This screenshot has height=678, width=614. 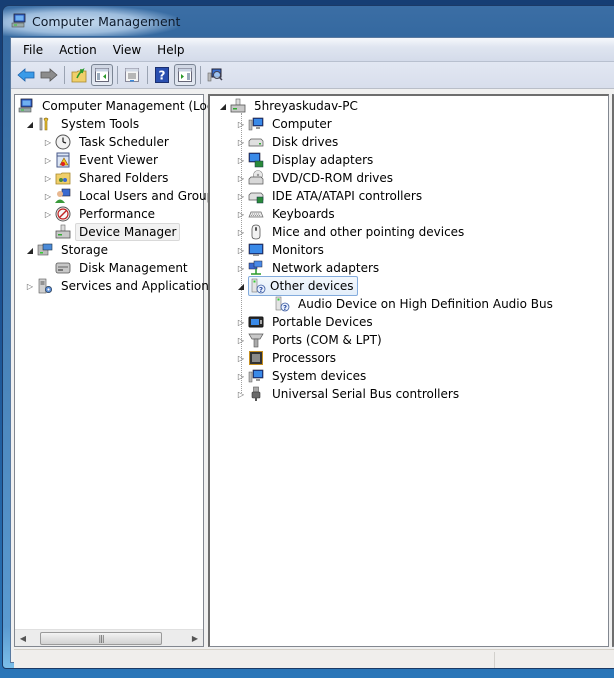 I want to click on device-category-system-devices: ▷ System devices, so click(x=303, y=376).